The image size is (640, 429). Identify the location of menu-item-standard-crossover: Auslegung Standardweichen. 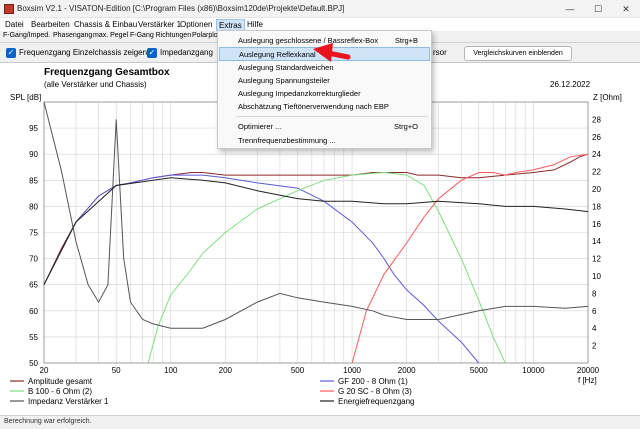
(324, 68).